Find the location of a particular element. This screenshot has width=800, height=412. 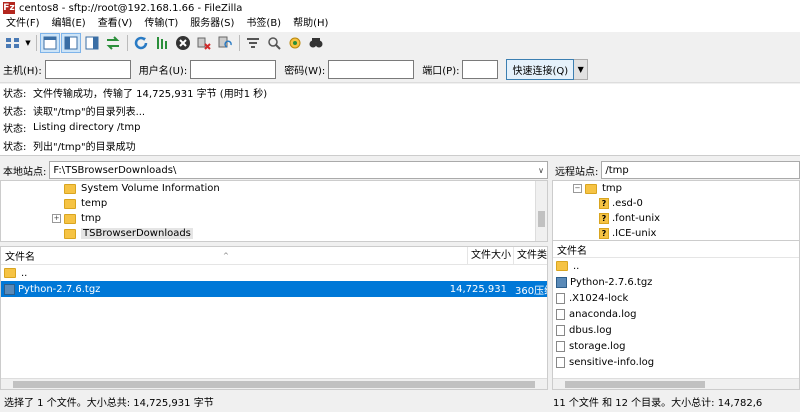

log-row: 状态: 文件传输成功，传输了 14,725,931 字节 (用时1 秒) is located at coordinates (400, 93).